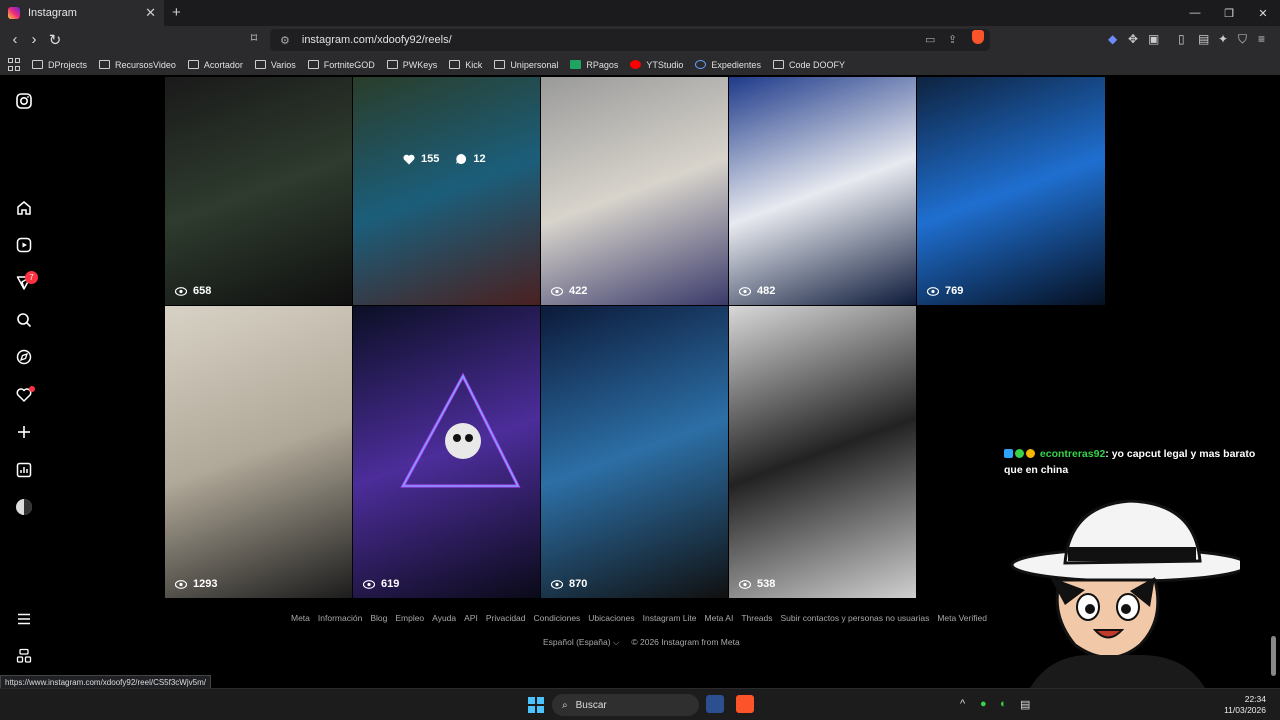 The image size is (1280, 720). What do you see at coordinates (15, 39) in the screenshot?
I see `back-icon: ‹` at bounding box center [15, 39].